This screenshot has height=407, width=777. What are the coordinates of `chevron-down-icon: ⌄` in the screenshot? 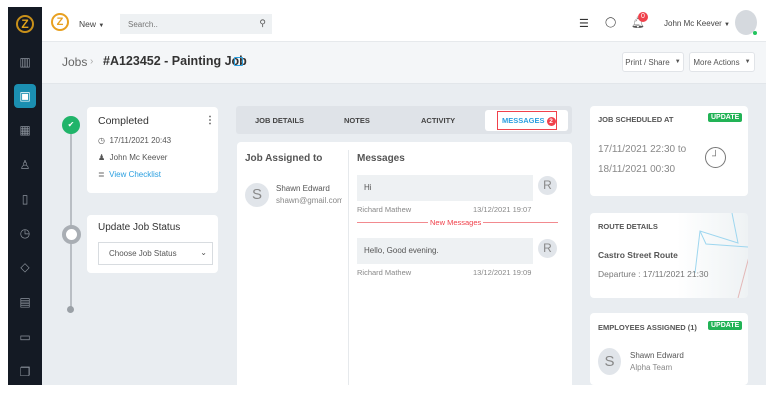 It's located at (203, 252).